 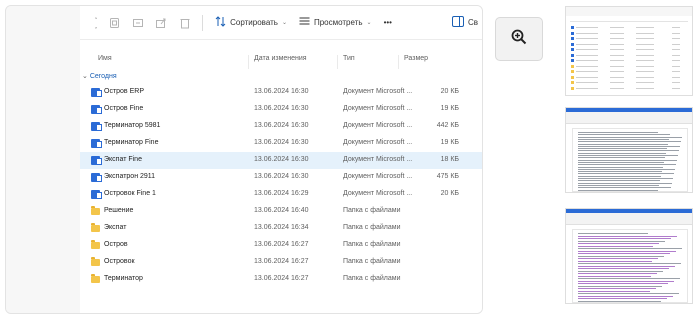 What do you see at coordinates (449, 108) in the screenshot?
I see `file-size: 19 КБ` at bounding box center [449, 108].